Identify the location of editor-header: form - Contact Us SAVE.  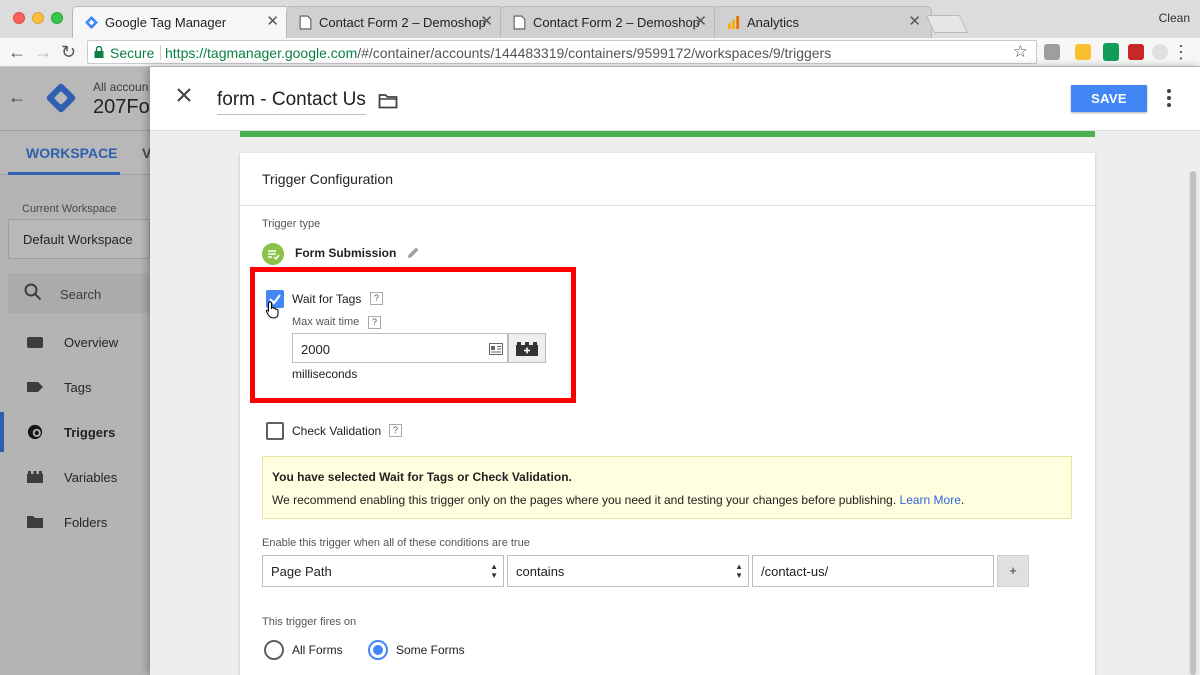
(675, 99).